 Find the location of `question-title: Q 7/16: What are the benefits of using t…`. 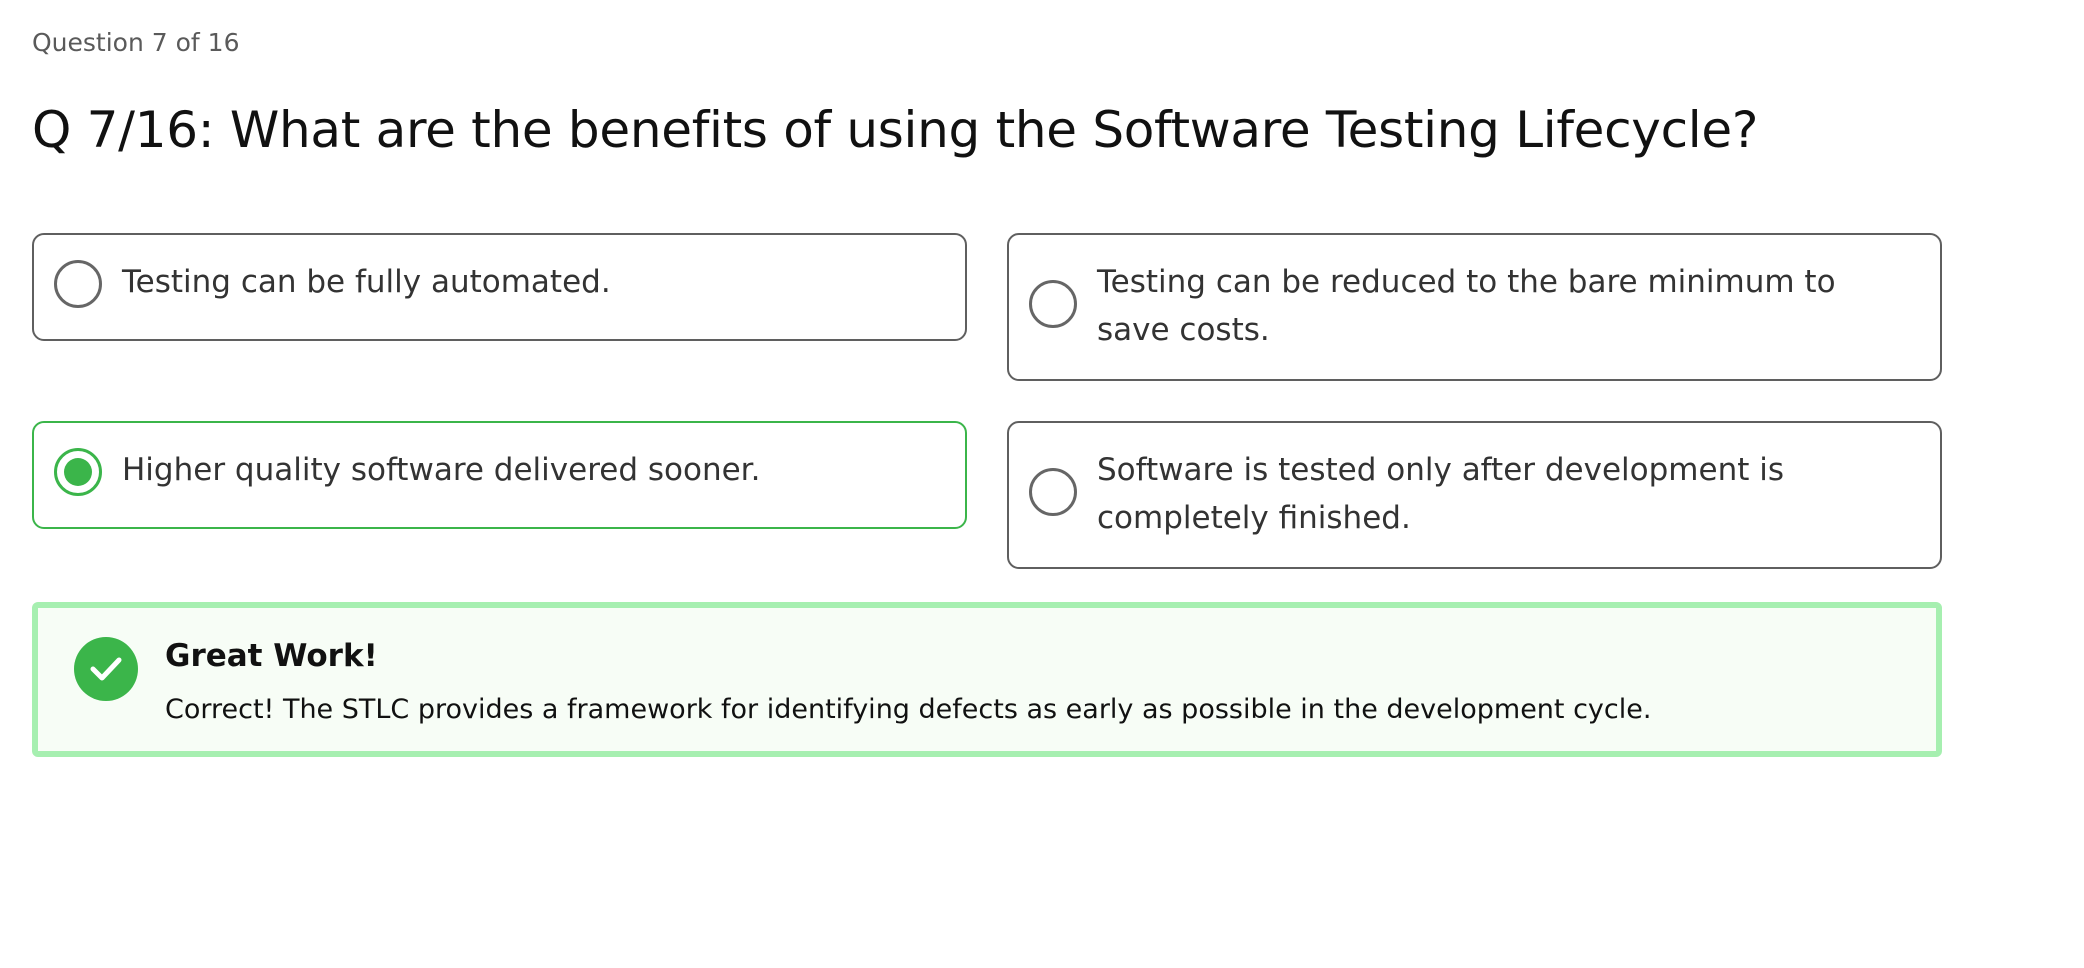

question-title: Q 7/16: What are the benefits of using t… is located at coordinates (895, 130).